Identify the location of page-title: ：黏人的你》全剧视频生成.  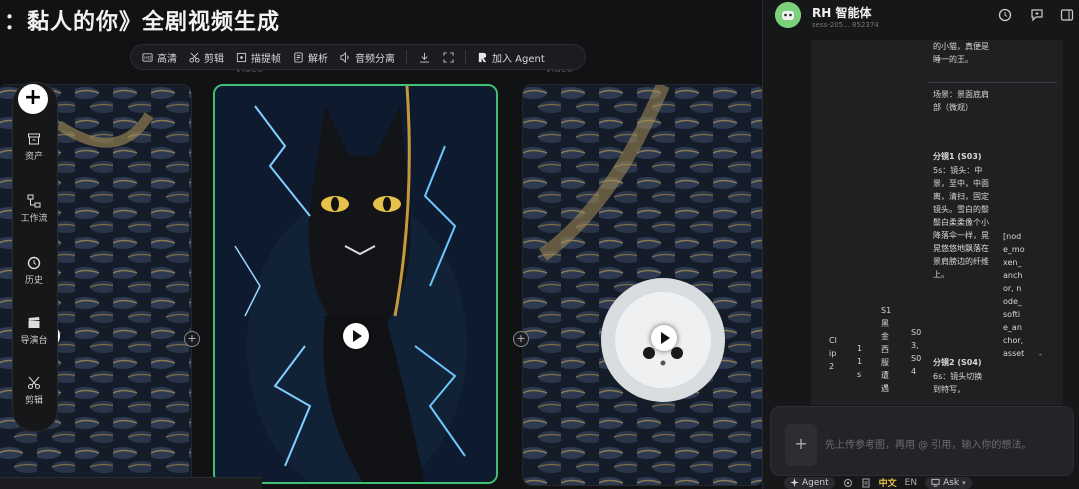
(142, 22).